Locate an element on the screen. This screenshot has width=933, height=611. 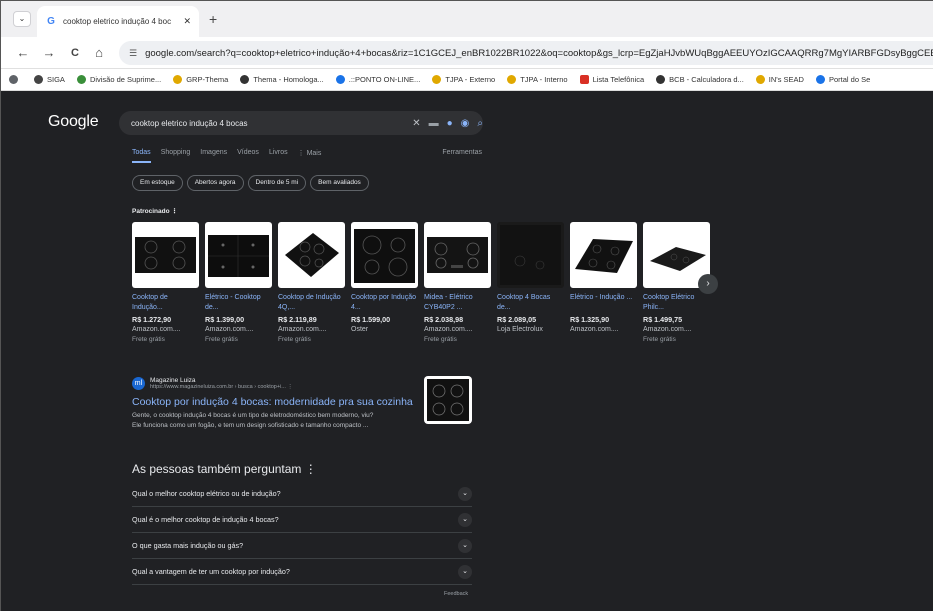
google-logo: Google is located at coordinates (73, 122).